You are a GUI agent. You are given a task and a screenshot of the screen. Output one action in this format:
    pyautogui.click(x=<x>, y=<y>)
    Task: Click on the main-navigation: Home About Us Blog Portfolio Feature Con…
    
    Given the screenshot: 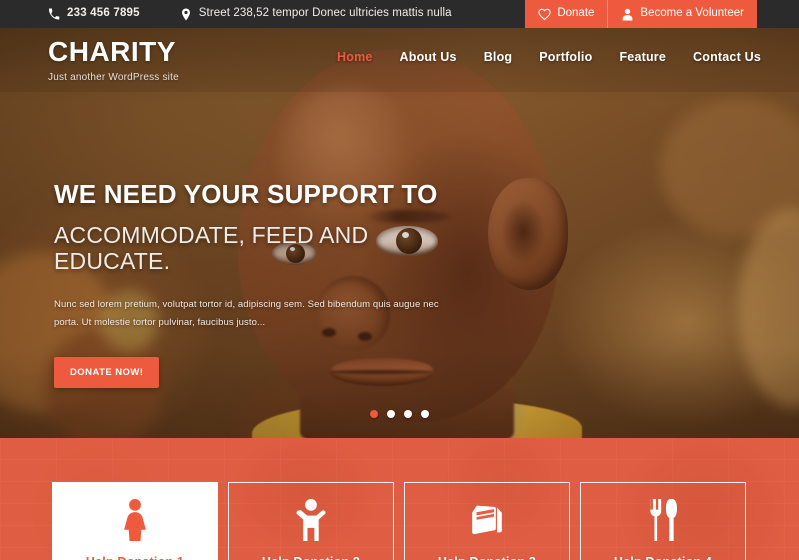 What is the action you would take?
    pyautogui.click(x=549, y=57)
    